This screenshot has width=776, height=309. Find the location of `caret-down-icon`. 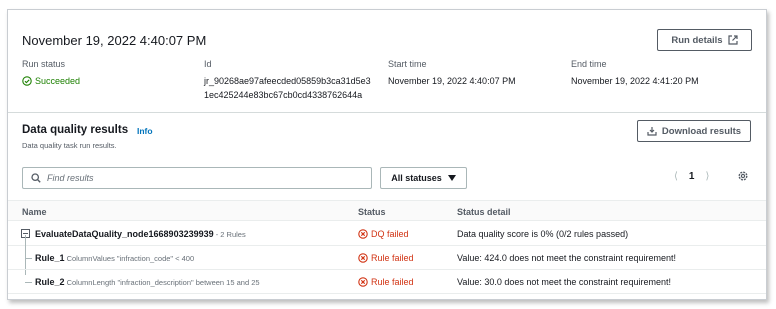

caret-down-icon is located at coordinates (451, 178).